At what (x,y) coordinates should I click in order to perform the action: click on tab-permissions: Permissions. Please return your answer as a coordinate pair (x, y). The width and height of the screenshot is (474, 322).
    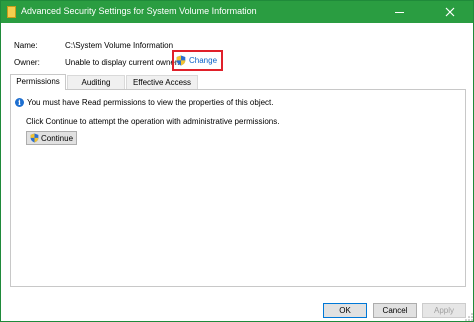
    Looking at the image, I should click on (38, 82).